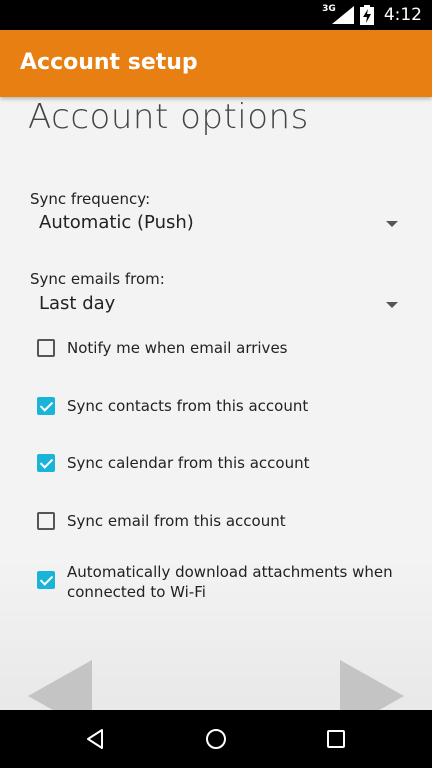  Describe the element at coordinates (109, 62) in the screenshot. I see `app-title: Account setup` at that location.